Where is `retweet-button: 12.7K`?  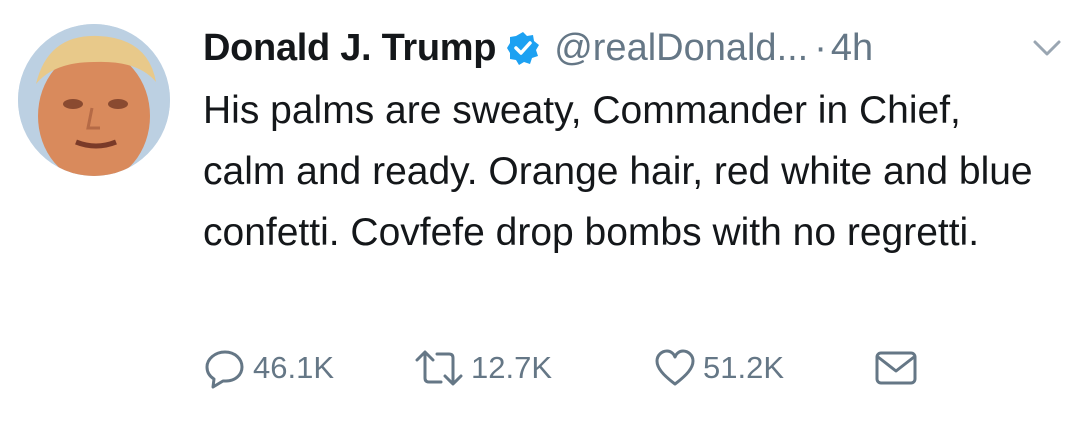 retweet-button: 12.7K is located at coordinates (533, 368).